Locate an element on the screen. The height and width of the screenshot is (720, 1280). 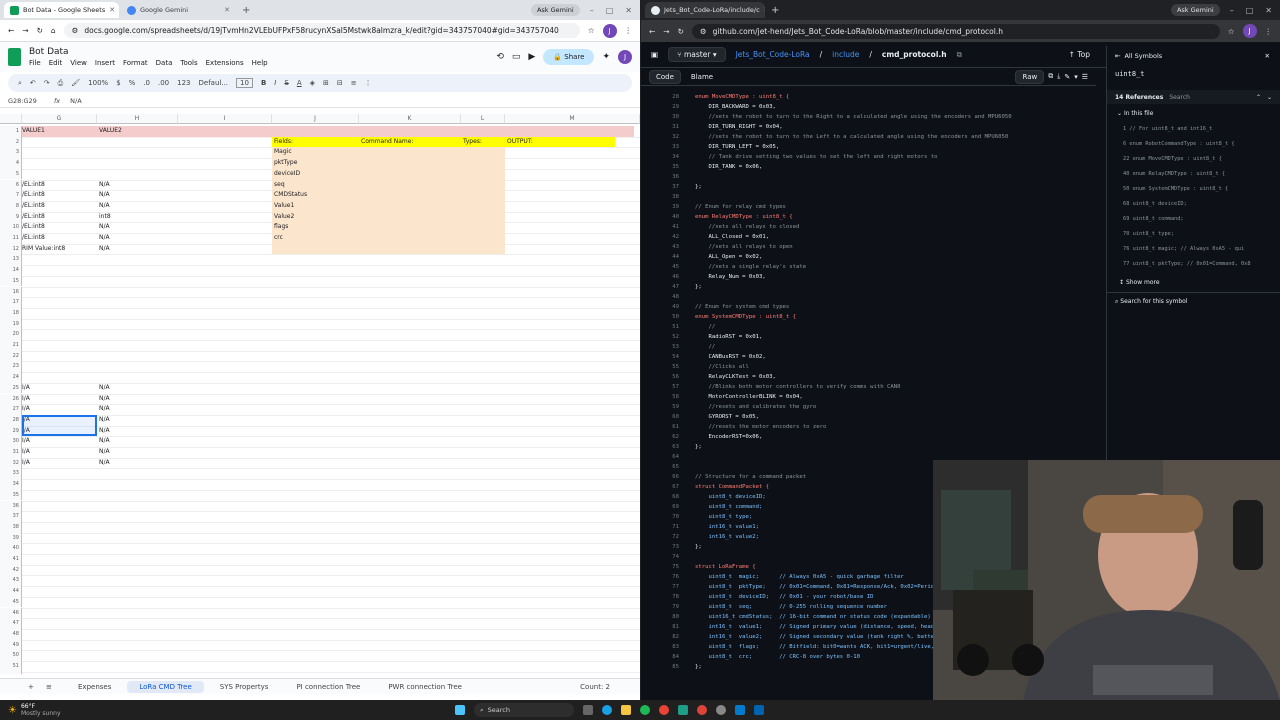
more-icon: ▾ is located at coordinates (1076, 77).